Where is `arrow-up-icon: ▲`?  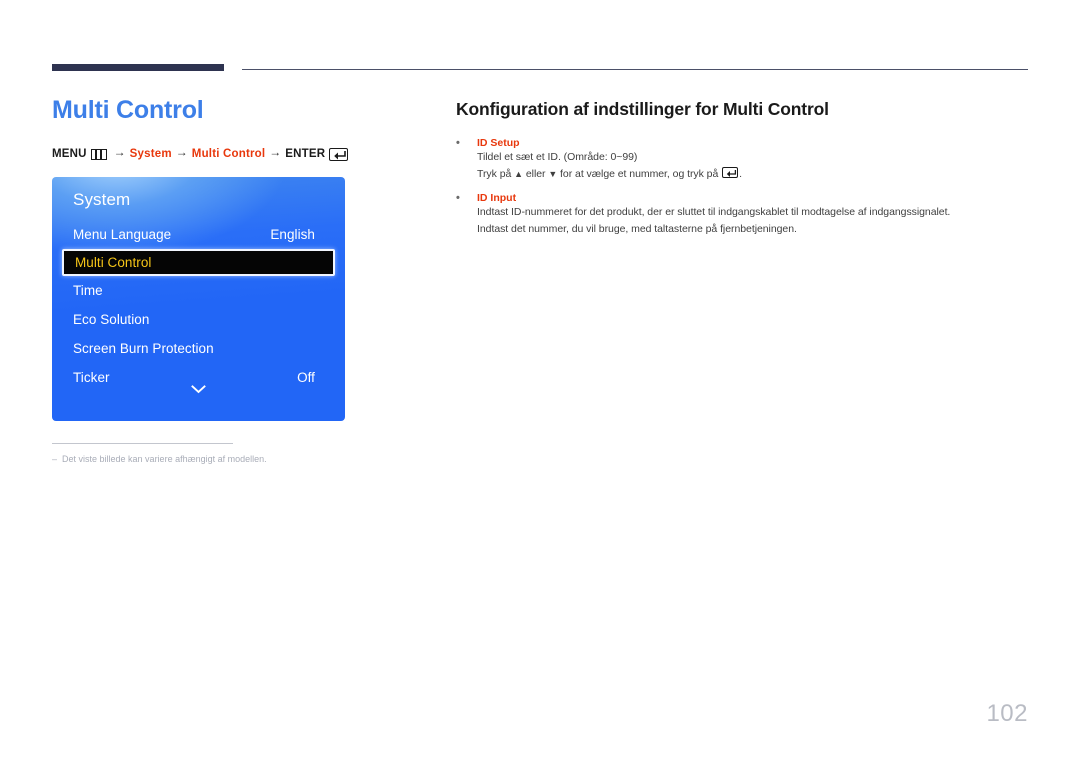 arrow-up-icon: ▲ is located at coordinates (518, 174).